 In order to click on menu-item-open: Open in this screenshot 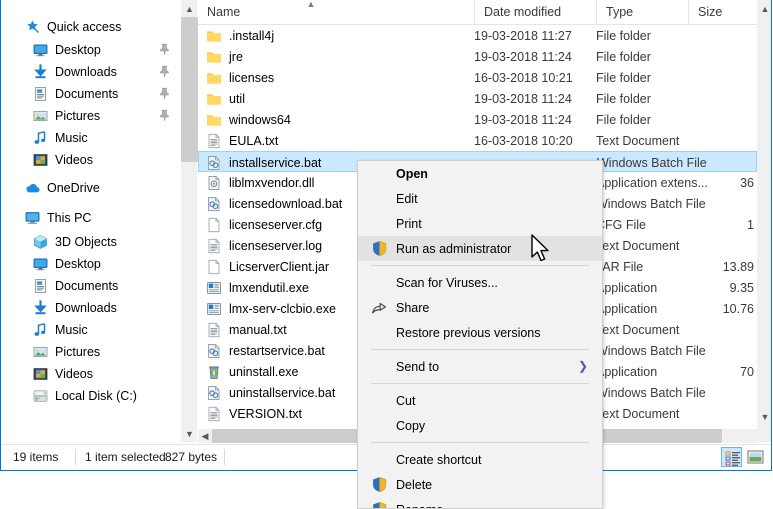, I will do `click(480, 173)`.